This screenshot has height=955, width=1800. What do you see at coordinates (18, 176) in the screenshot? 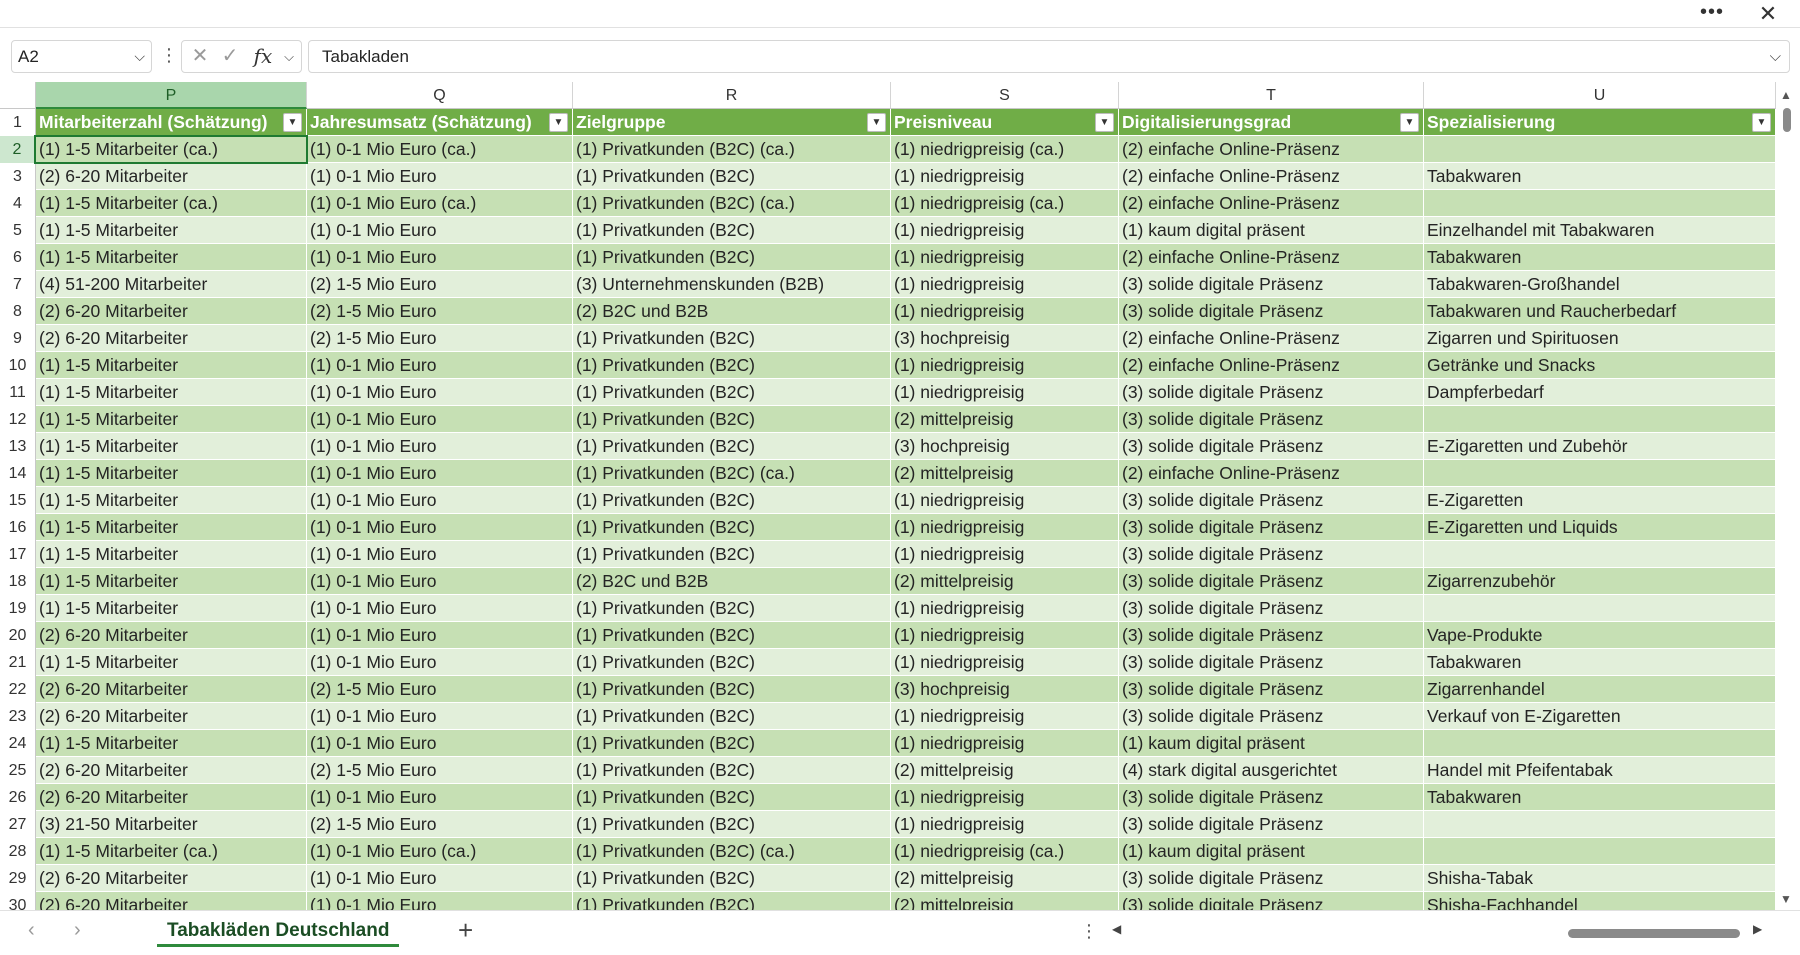
I see `row-header: 3` at bounding box center [18, 176].